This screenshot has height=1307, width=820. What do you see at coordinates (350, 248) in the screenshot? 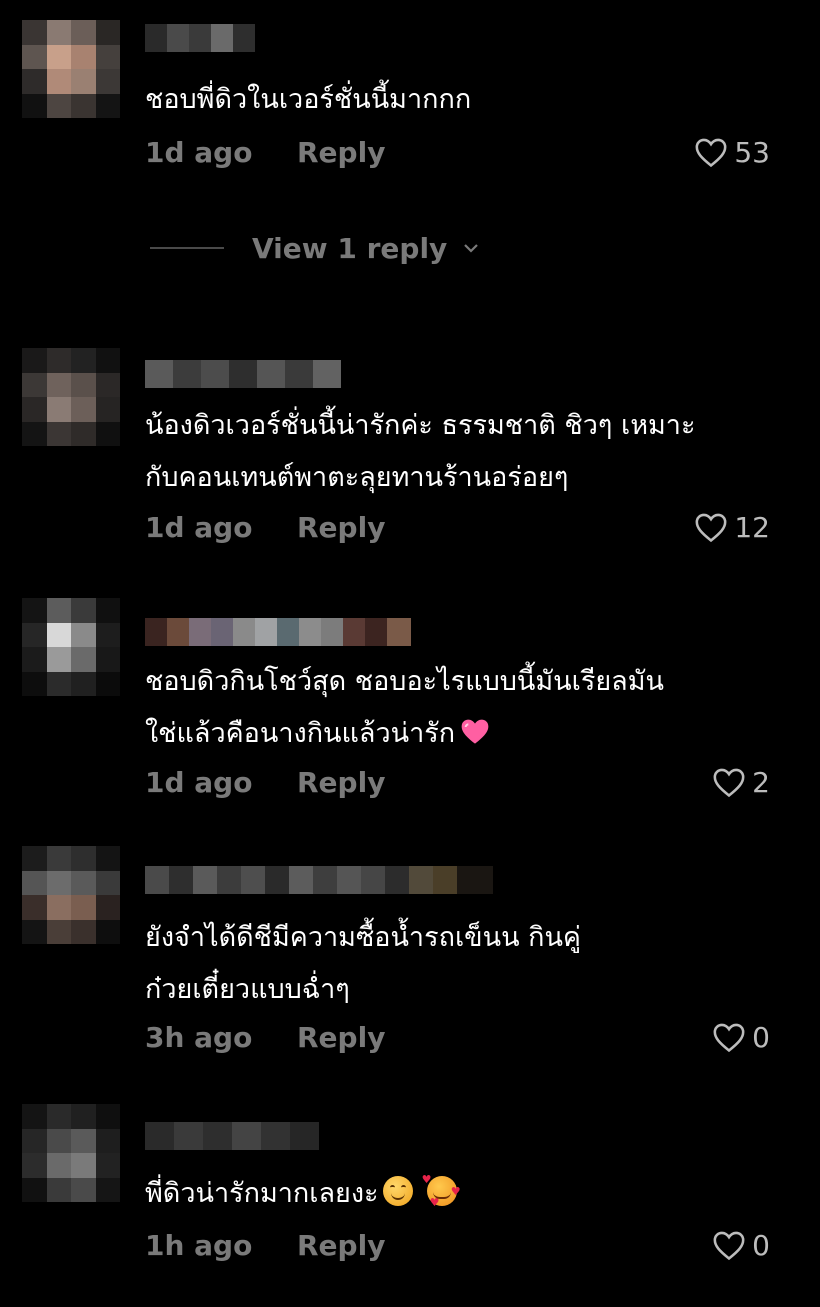
I see `view-replies-label: View 1 reply` at bounding box center [350, 248].